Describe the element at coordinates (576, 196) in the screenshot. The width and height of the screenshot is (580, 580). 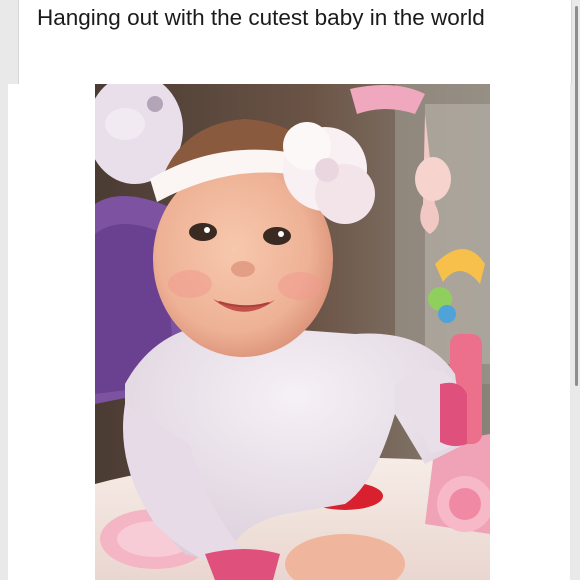
I see `scrollbar` at that location.